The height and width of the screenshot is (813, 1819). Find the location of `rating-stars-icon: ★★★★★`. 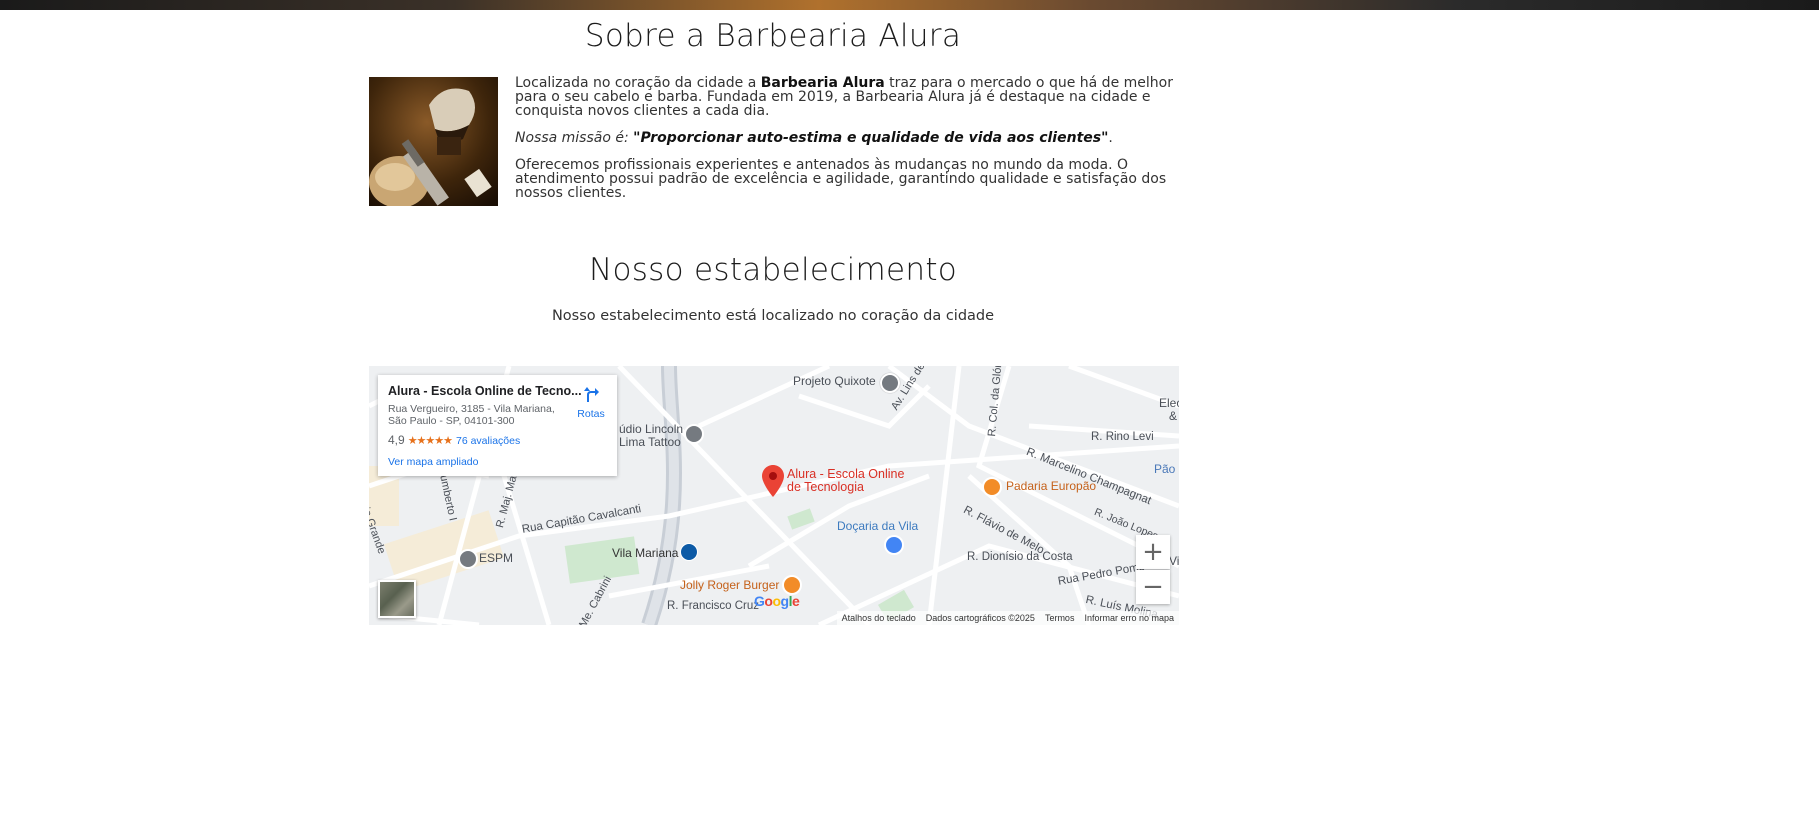

rating-stars-icon: ★★★★★ is located at coordinates (430, 441).